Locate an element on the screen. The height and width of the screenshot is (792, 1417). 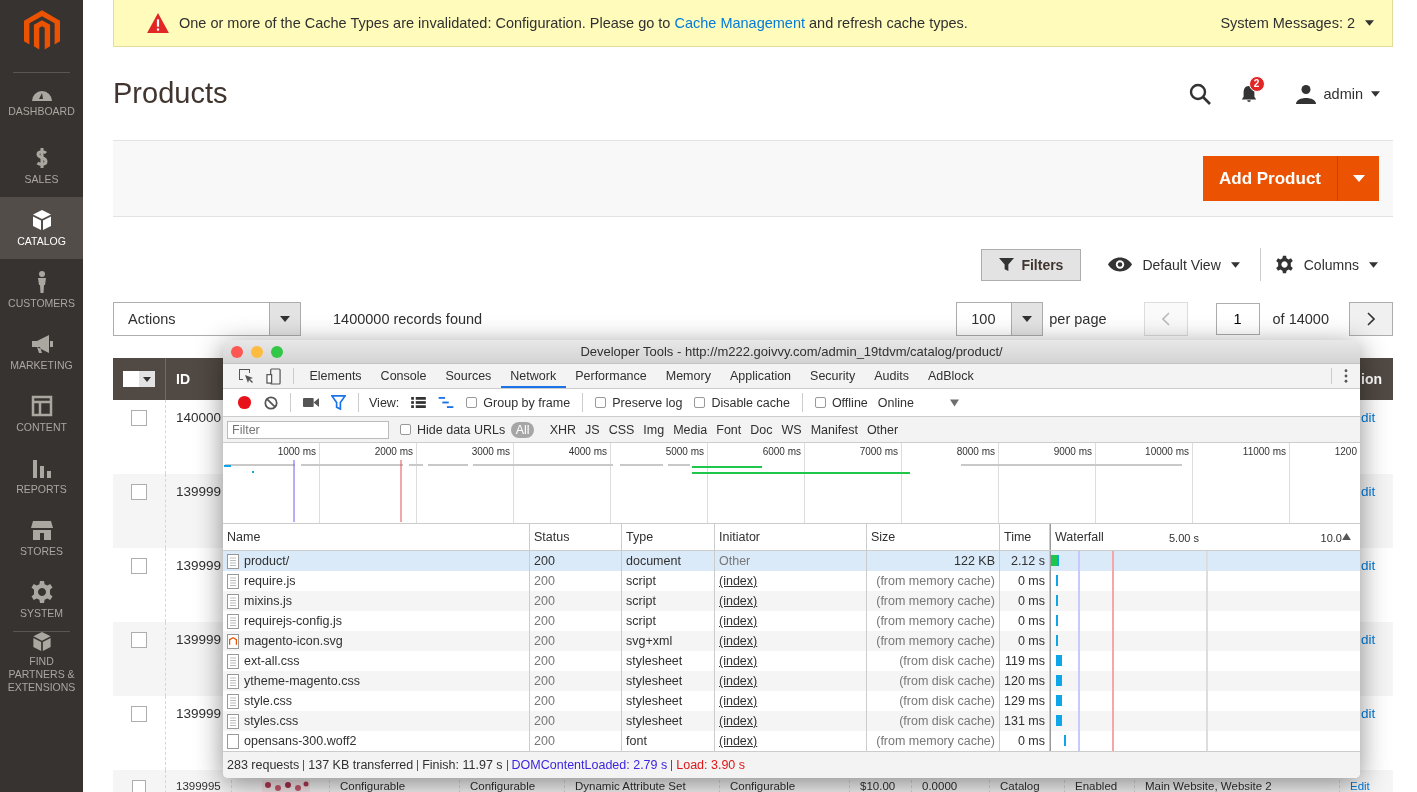
camera-icon is located at coordinates (311, 402).